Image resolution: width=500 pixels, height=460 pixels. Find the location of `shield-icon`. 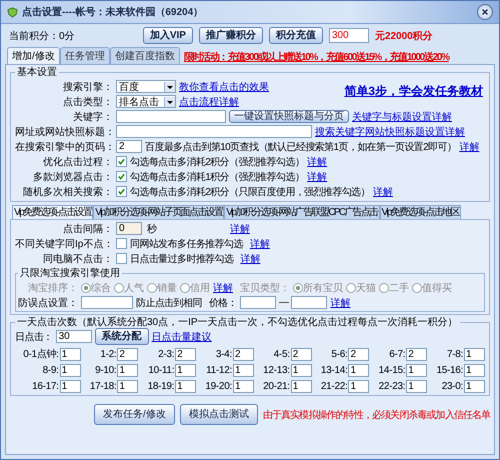

shield-icon is located at coordinates (12, 12).